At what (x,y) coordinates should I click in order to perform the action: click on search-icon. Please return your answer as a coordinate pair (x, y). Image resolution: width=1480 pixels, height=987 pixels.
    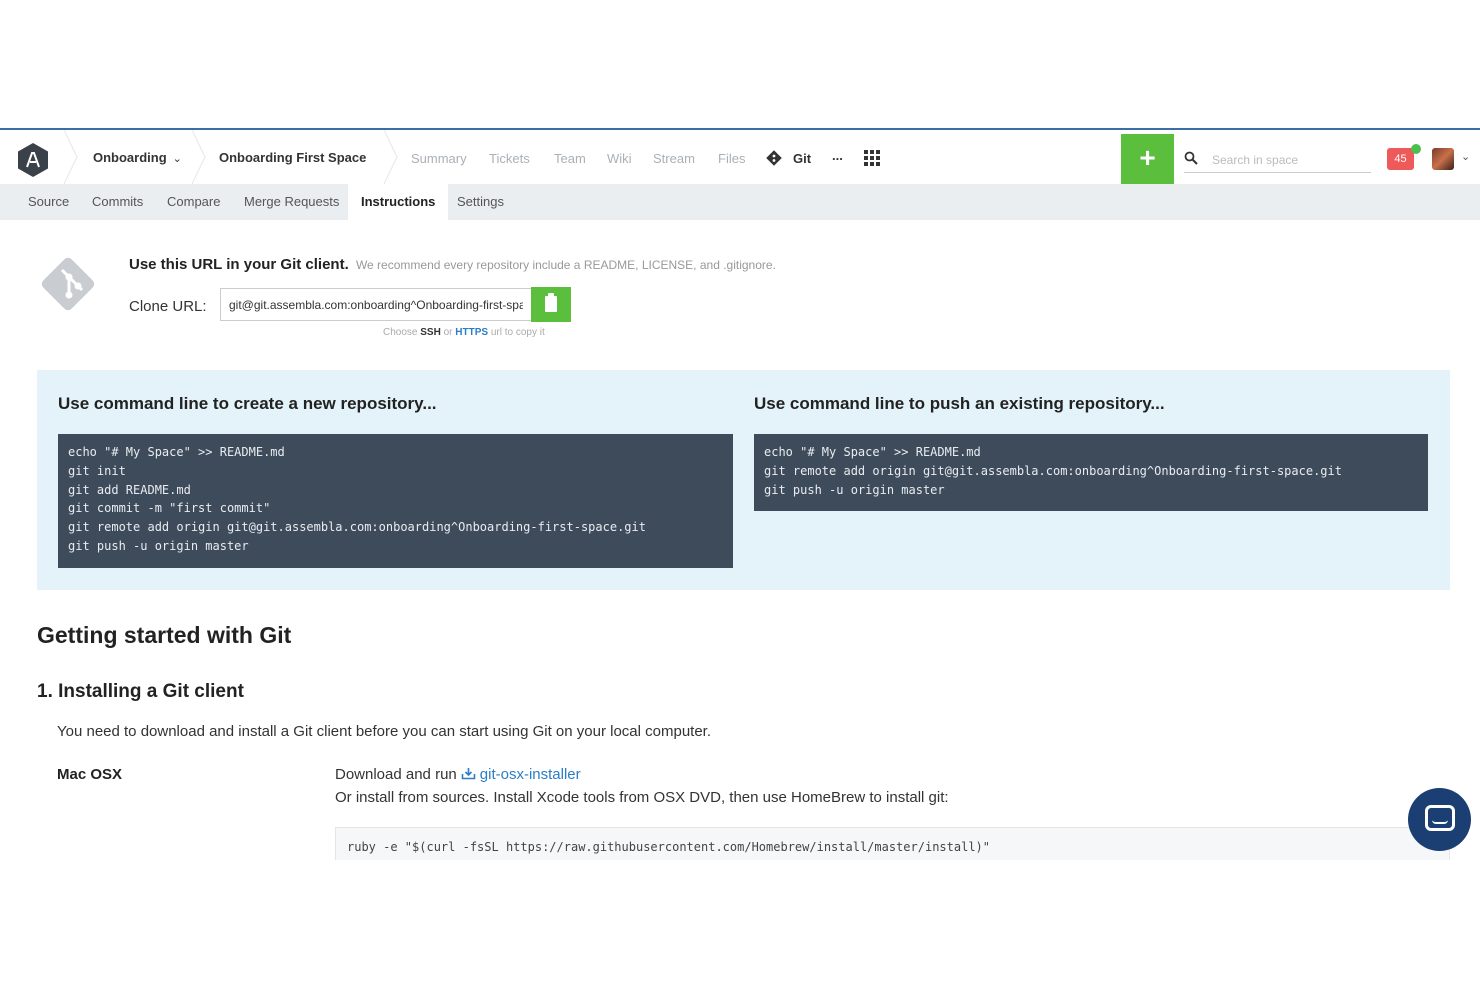
    Looking at the image, I should click on (1191, 158).